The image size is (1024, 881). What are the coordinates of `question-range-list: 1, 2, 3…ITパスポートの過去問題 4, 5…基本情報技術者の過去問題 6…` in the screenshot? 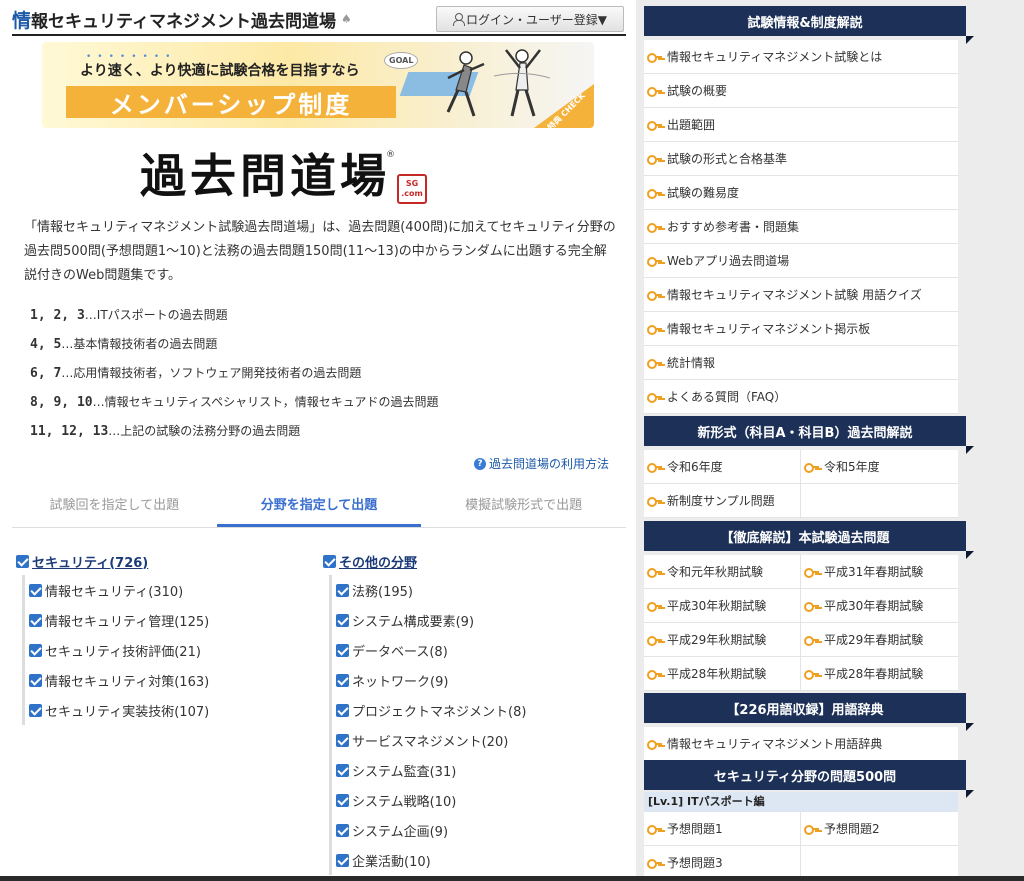 It's located at (234, 376).